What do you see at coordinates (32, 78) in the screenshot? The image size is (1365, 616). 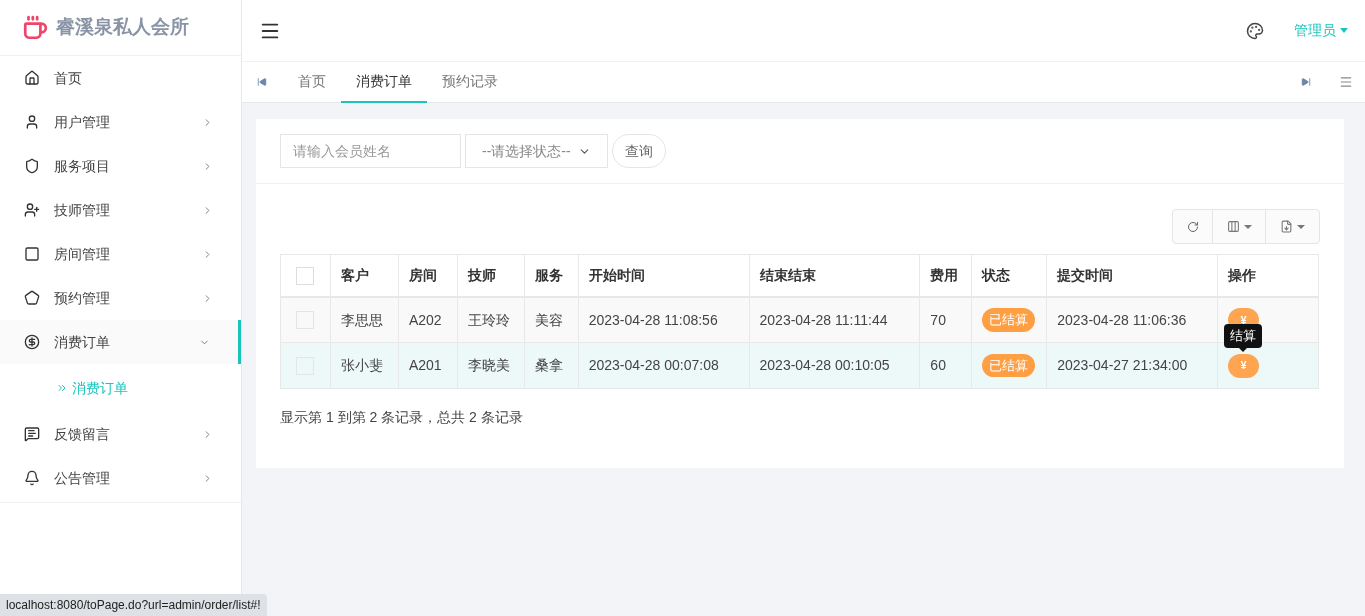 I see `home-icon` at bounding box center [32, 78].